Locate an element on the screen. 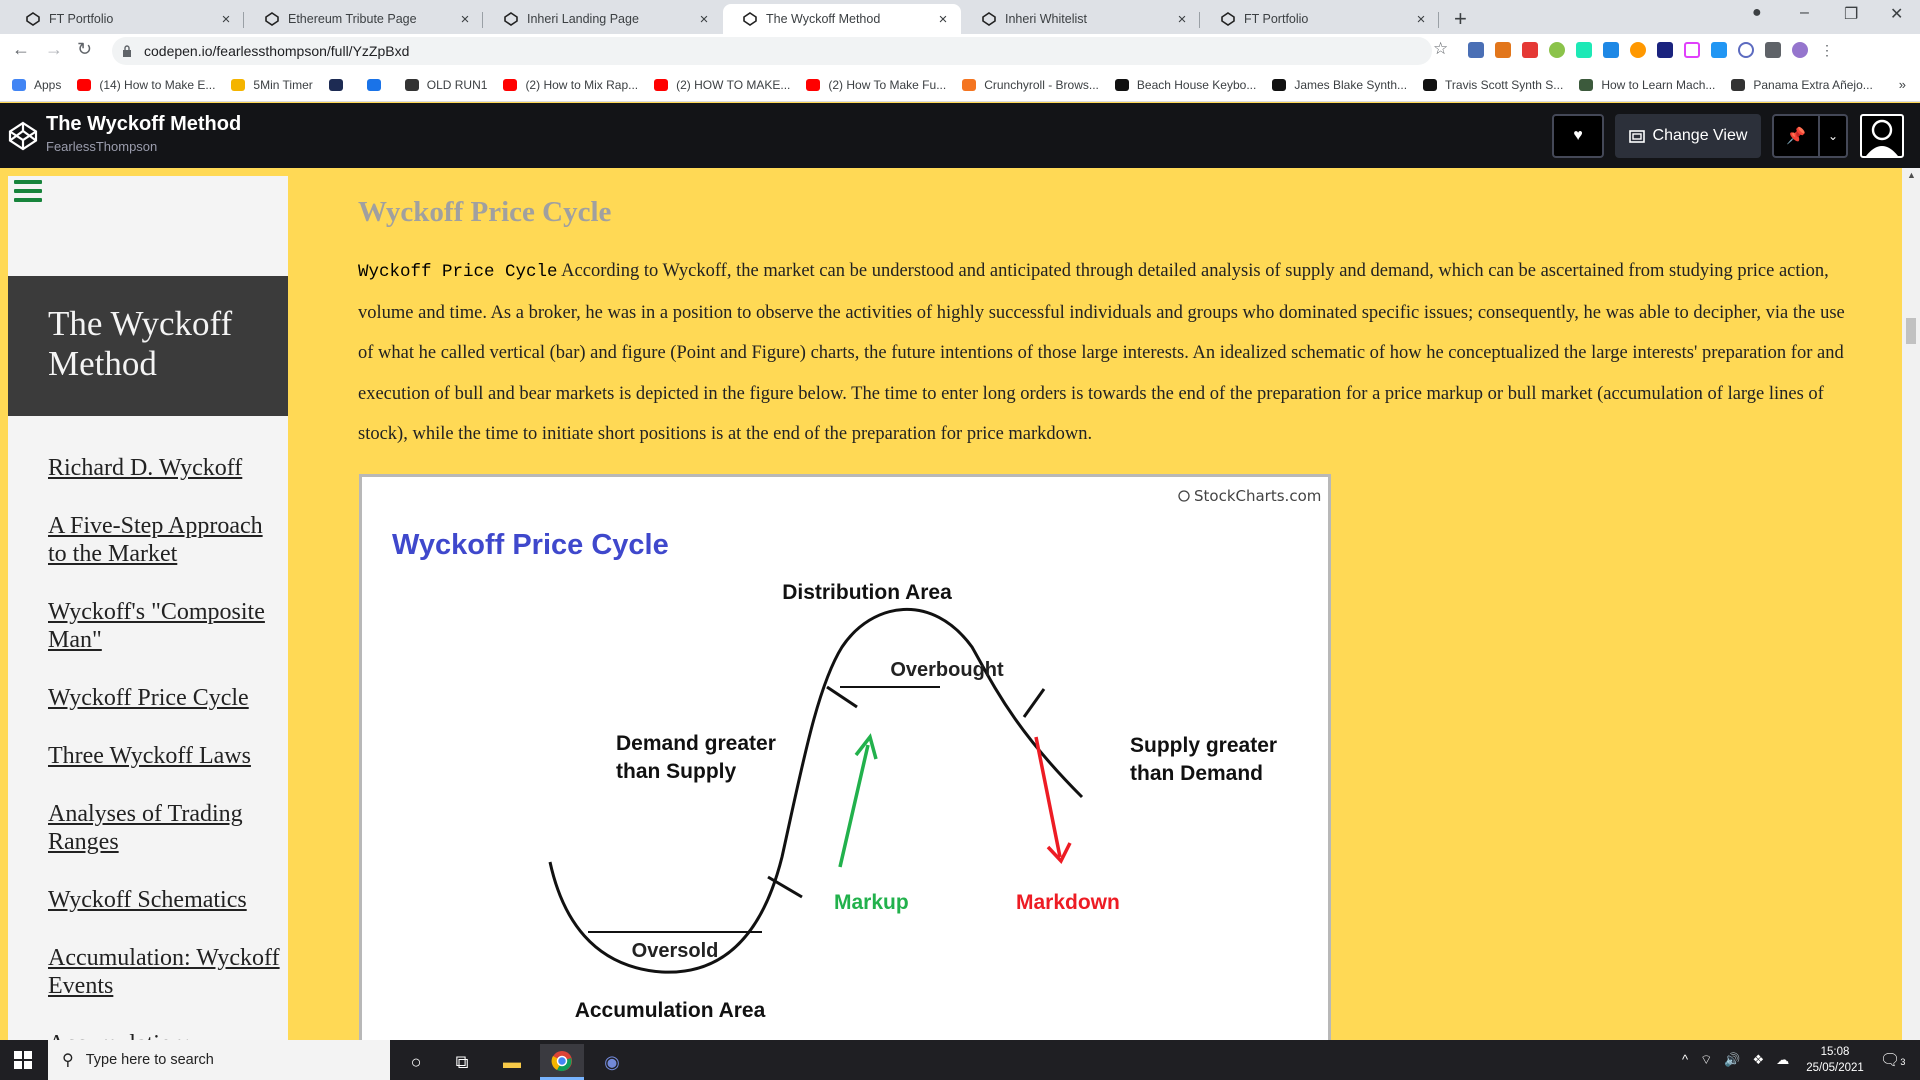 Image resolution: width=1920 pixels, height=1080 pixels. tab-wyckoff-method: The Wyckoff Method × is located at coordinates (842, 19).